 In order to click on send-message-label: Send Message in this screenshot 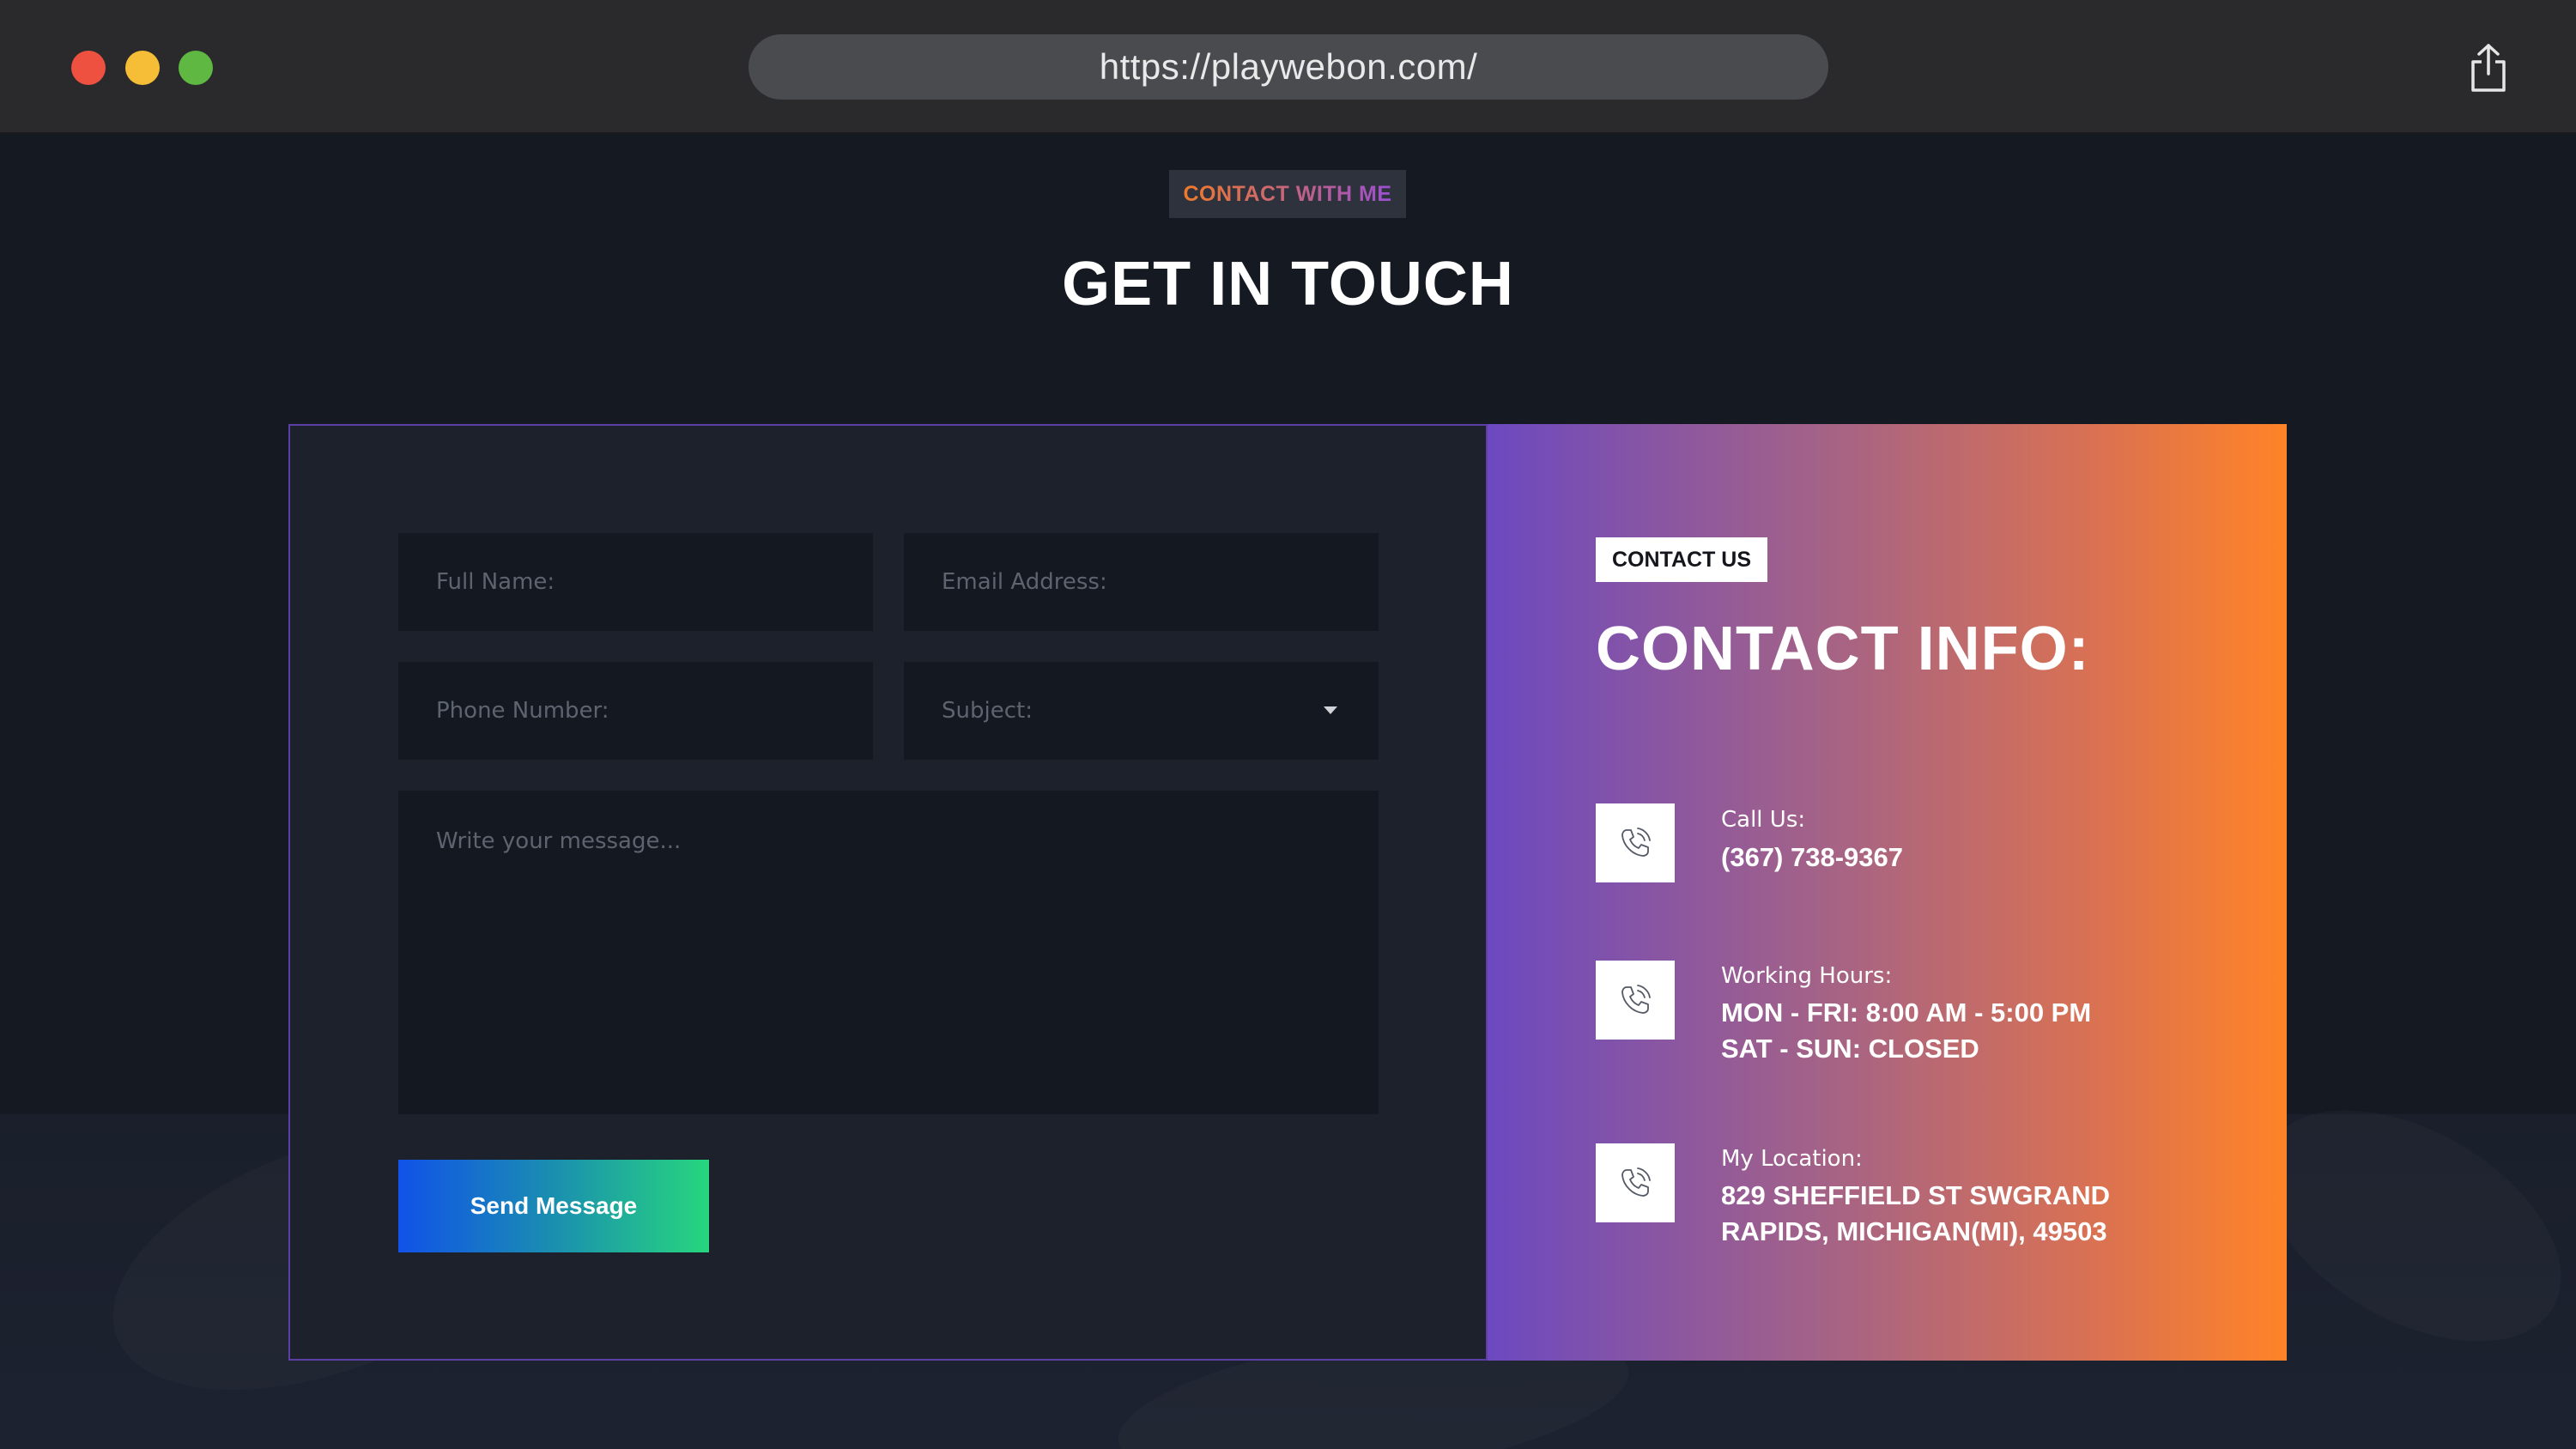, I will do `click(554, 1205)`.